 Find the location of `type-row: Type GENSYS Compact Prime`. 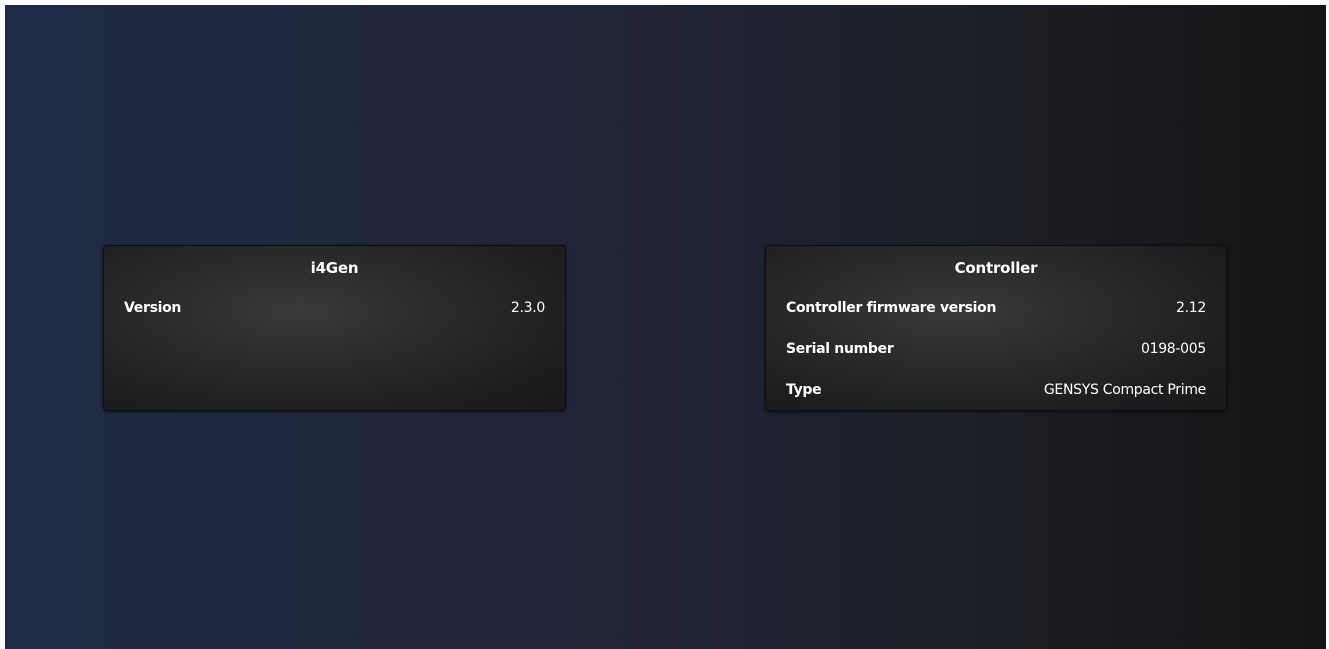

type-row: Type GENSYS Compact Prime is located at coordinates (996, 390).